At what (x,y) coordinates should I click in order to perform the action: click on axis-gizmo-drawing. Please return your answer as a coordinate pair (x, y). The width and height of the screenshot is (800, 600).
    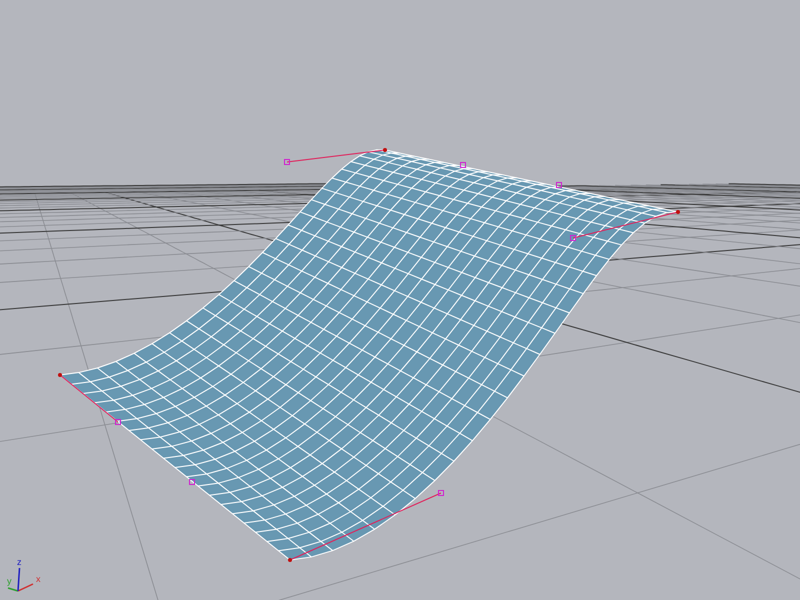
    Looking at the image, I should click on (21, 580).